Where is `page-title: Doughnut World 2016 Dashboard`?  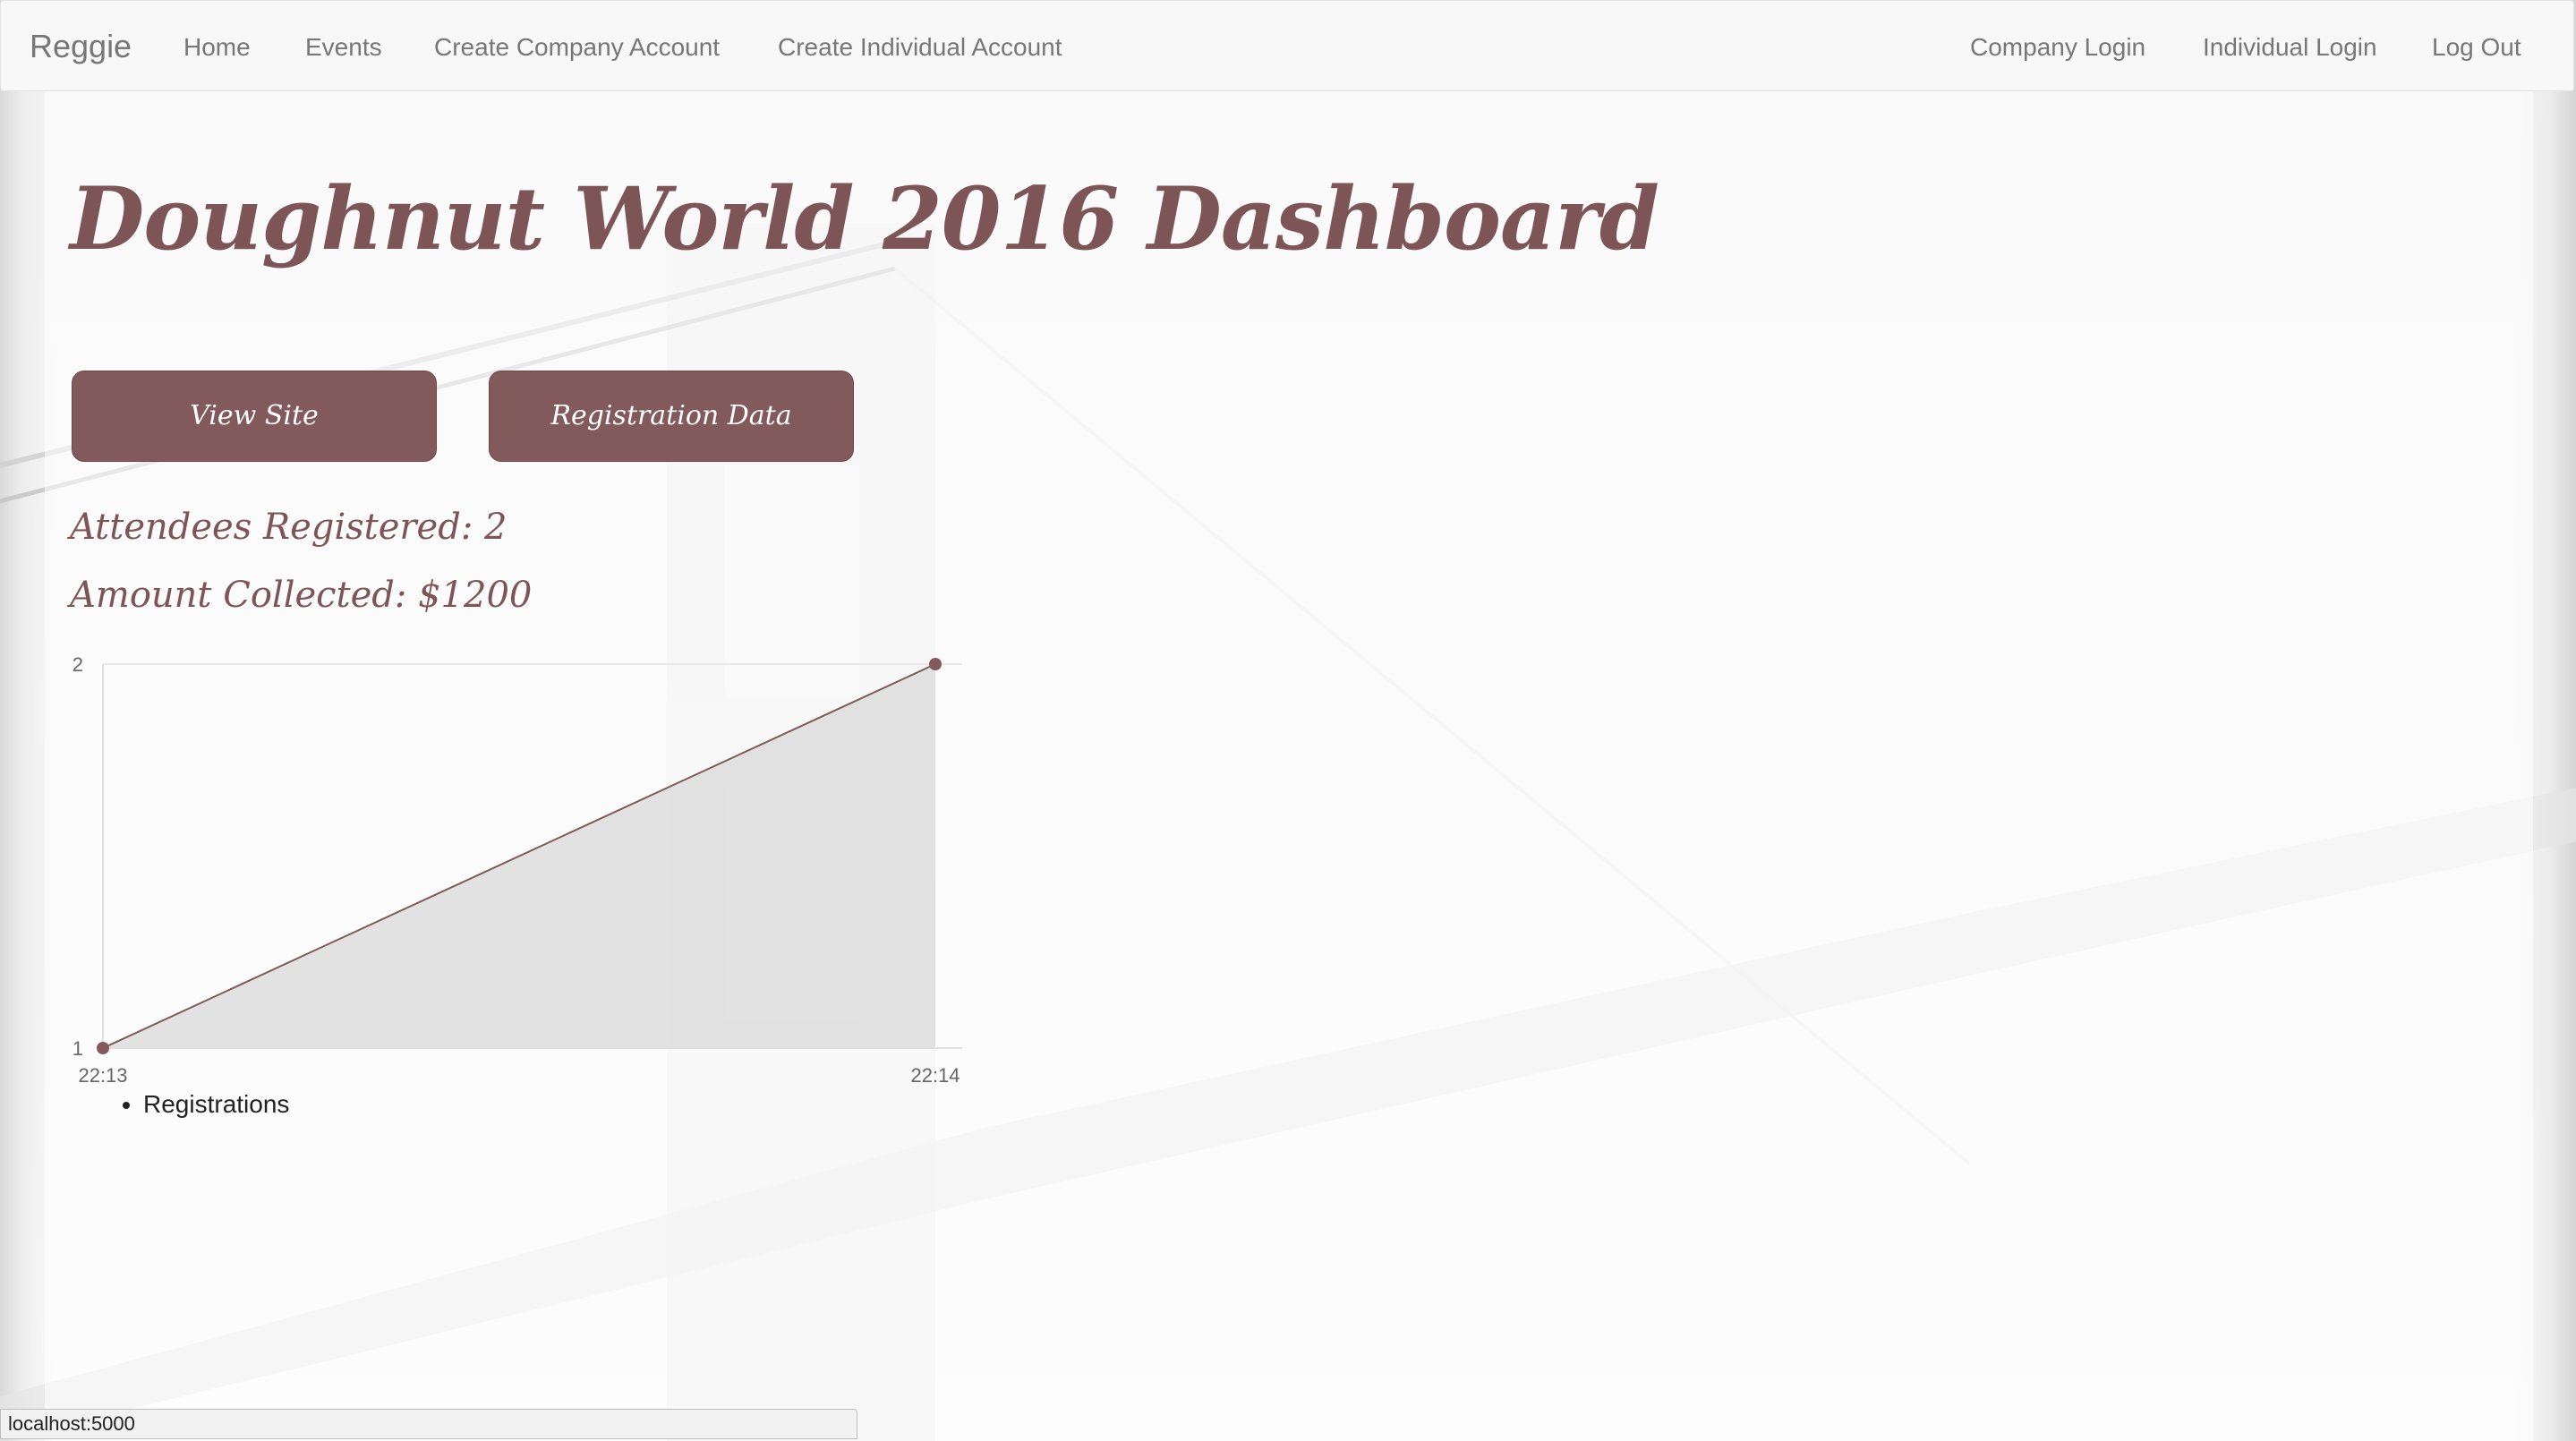
page-title: Doughnut World 2016 Dashboard is located at coordinates (864, 218).